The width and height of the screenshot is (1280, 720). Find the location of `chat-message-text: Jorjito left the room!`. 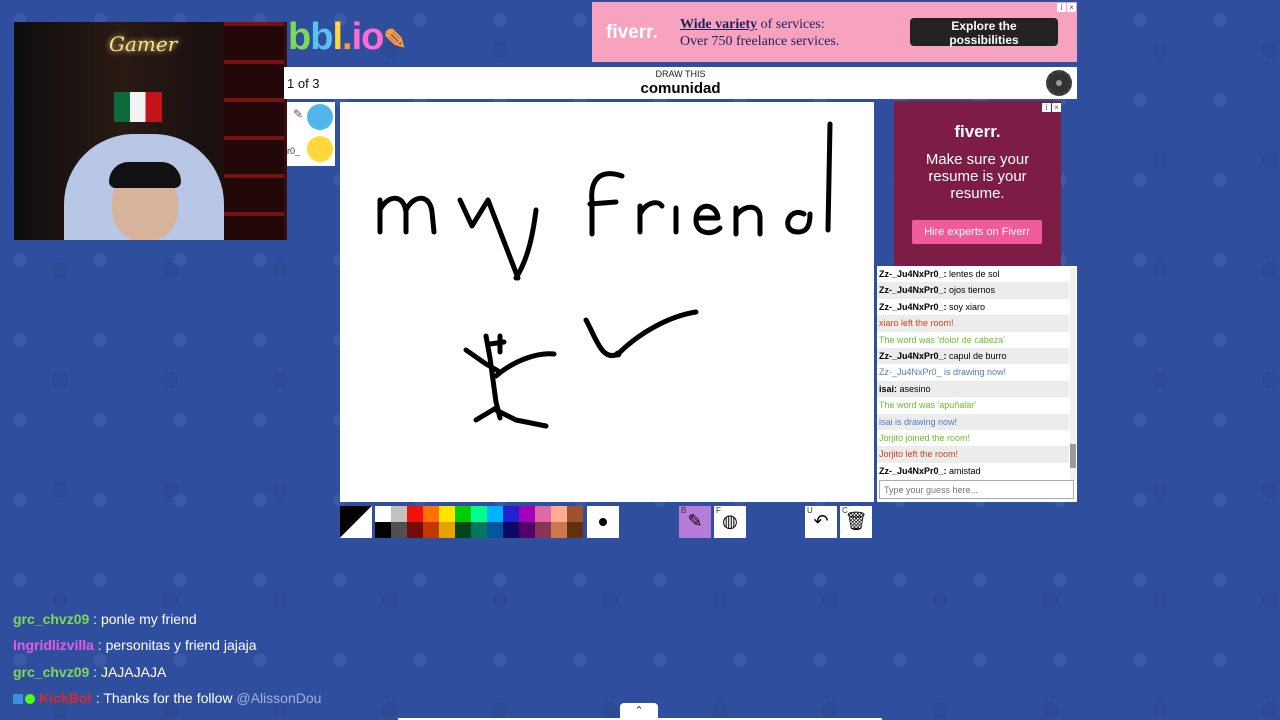

chat-message-text: Jorjito left the room! is located at coordinates (919, 454).